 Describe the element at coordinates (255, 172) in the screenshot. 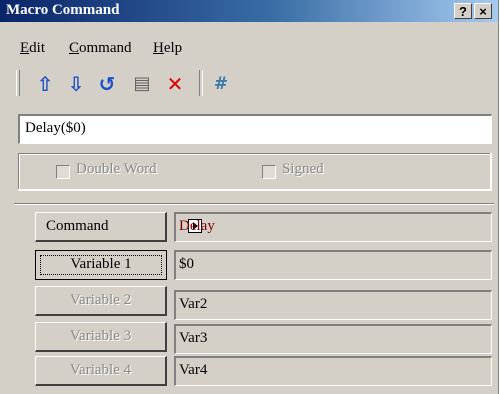

I see `options-group: Double Word Signed` at that location.